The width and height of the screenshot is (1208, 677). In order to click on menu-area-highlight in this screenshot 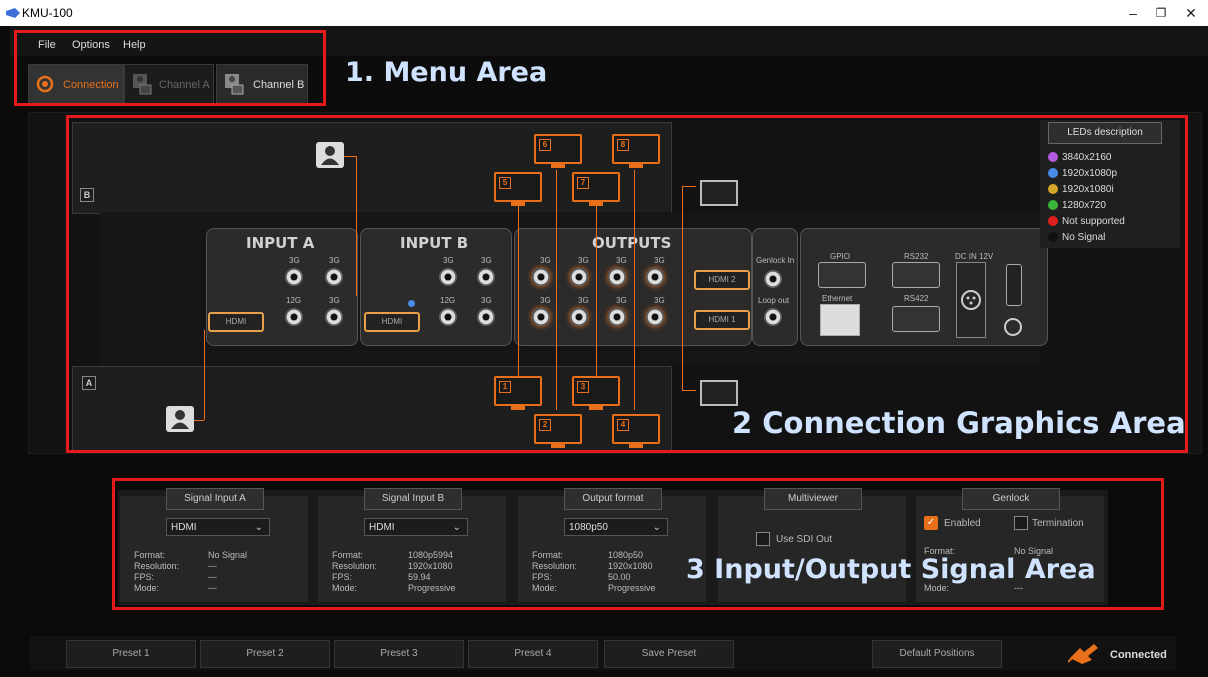, I will do `click(170, 68)`.